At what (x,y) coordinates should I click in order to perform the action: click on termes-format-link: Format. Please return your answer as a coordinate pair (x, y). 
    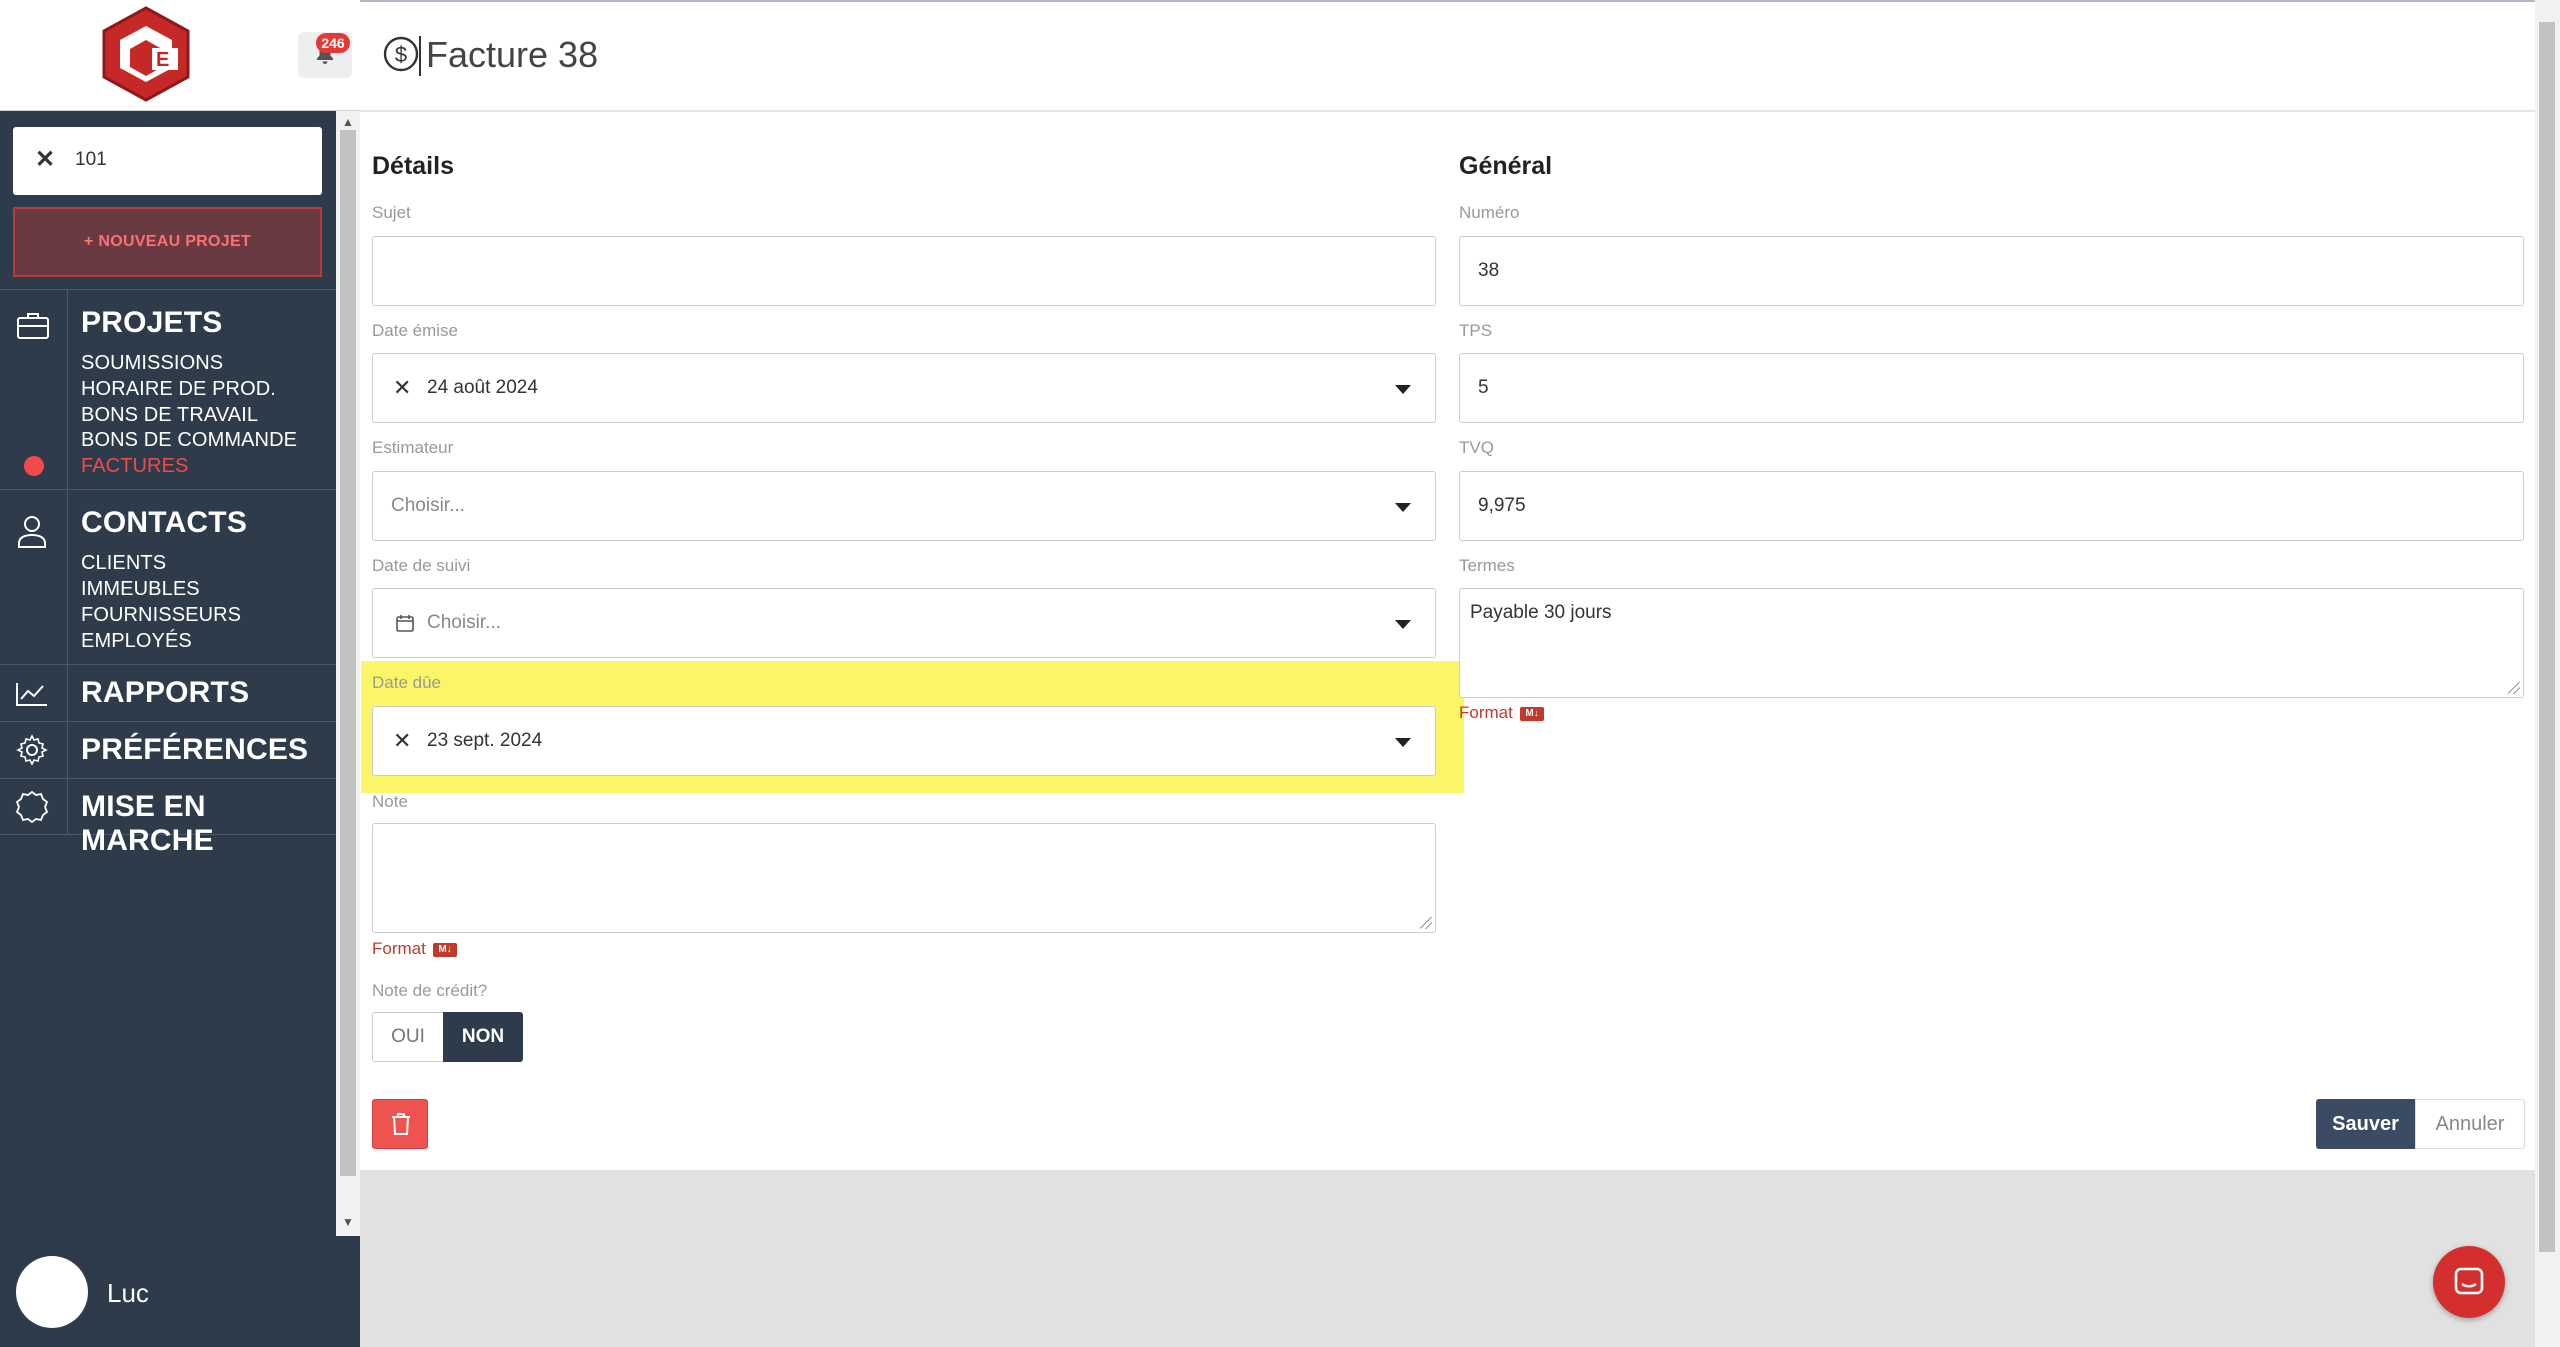
    Looking at the image, I should click on (1486, 713).